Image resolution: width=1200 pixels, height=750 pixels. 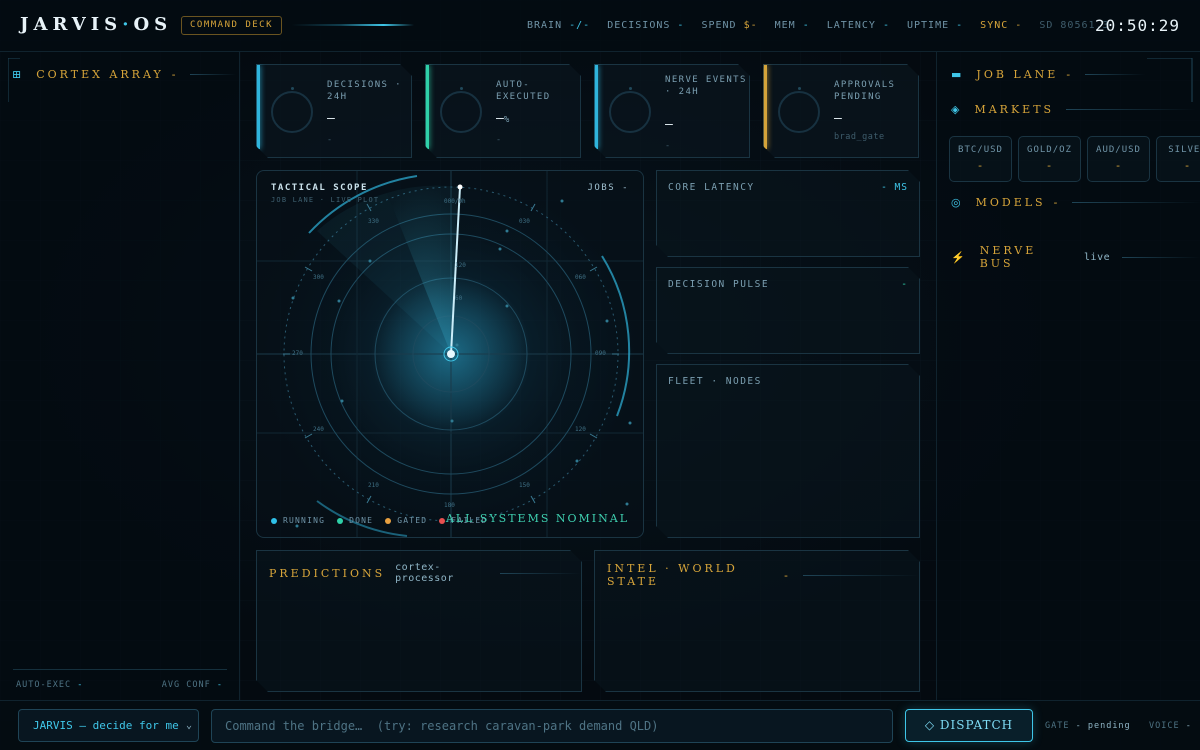 I want to click on legend-gated: GATED, so click(x=406, y=520).